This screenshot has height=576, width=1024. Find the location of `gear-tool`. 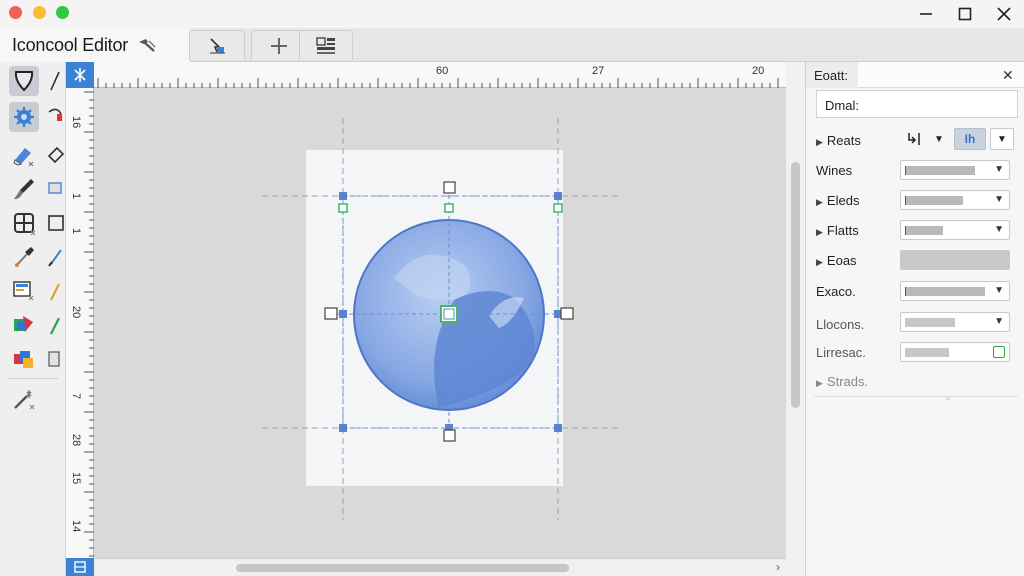

gear-tool is located at coordinates (24, 117).